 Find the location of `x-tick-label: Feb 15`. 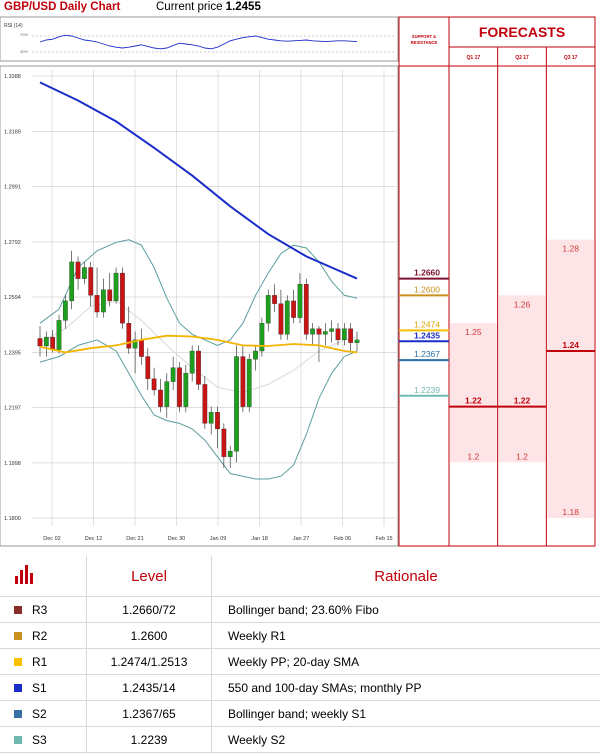

x-tick-label: Feb 15 is located at coordinates (383, 539).